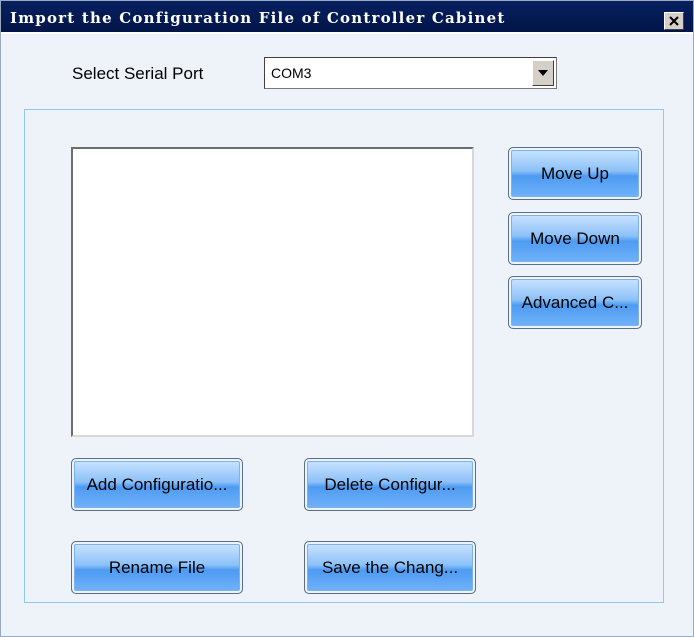 The image size is (694, 637). Describe the element at coordinates (291, 73) in the screenshot. I see `serial-port-value: COM3` at that location.